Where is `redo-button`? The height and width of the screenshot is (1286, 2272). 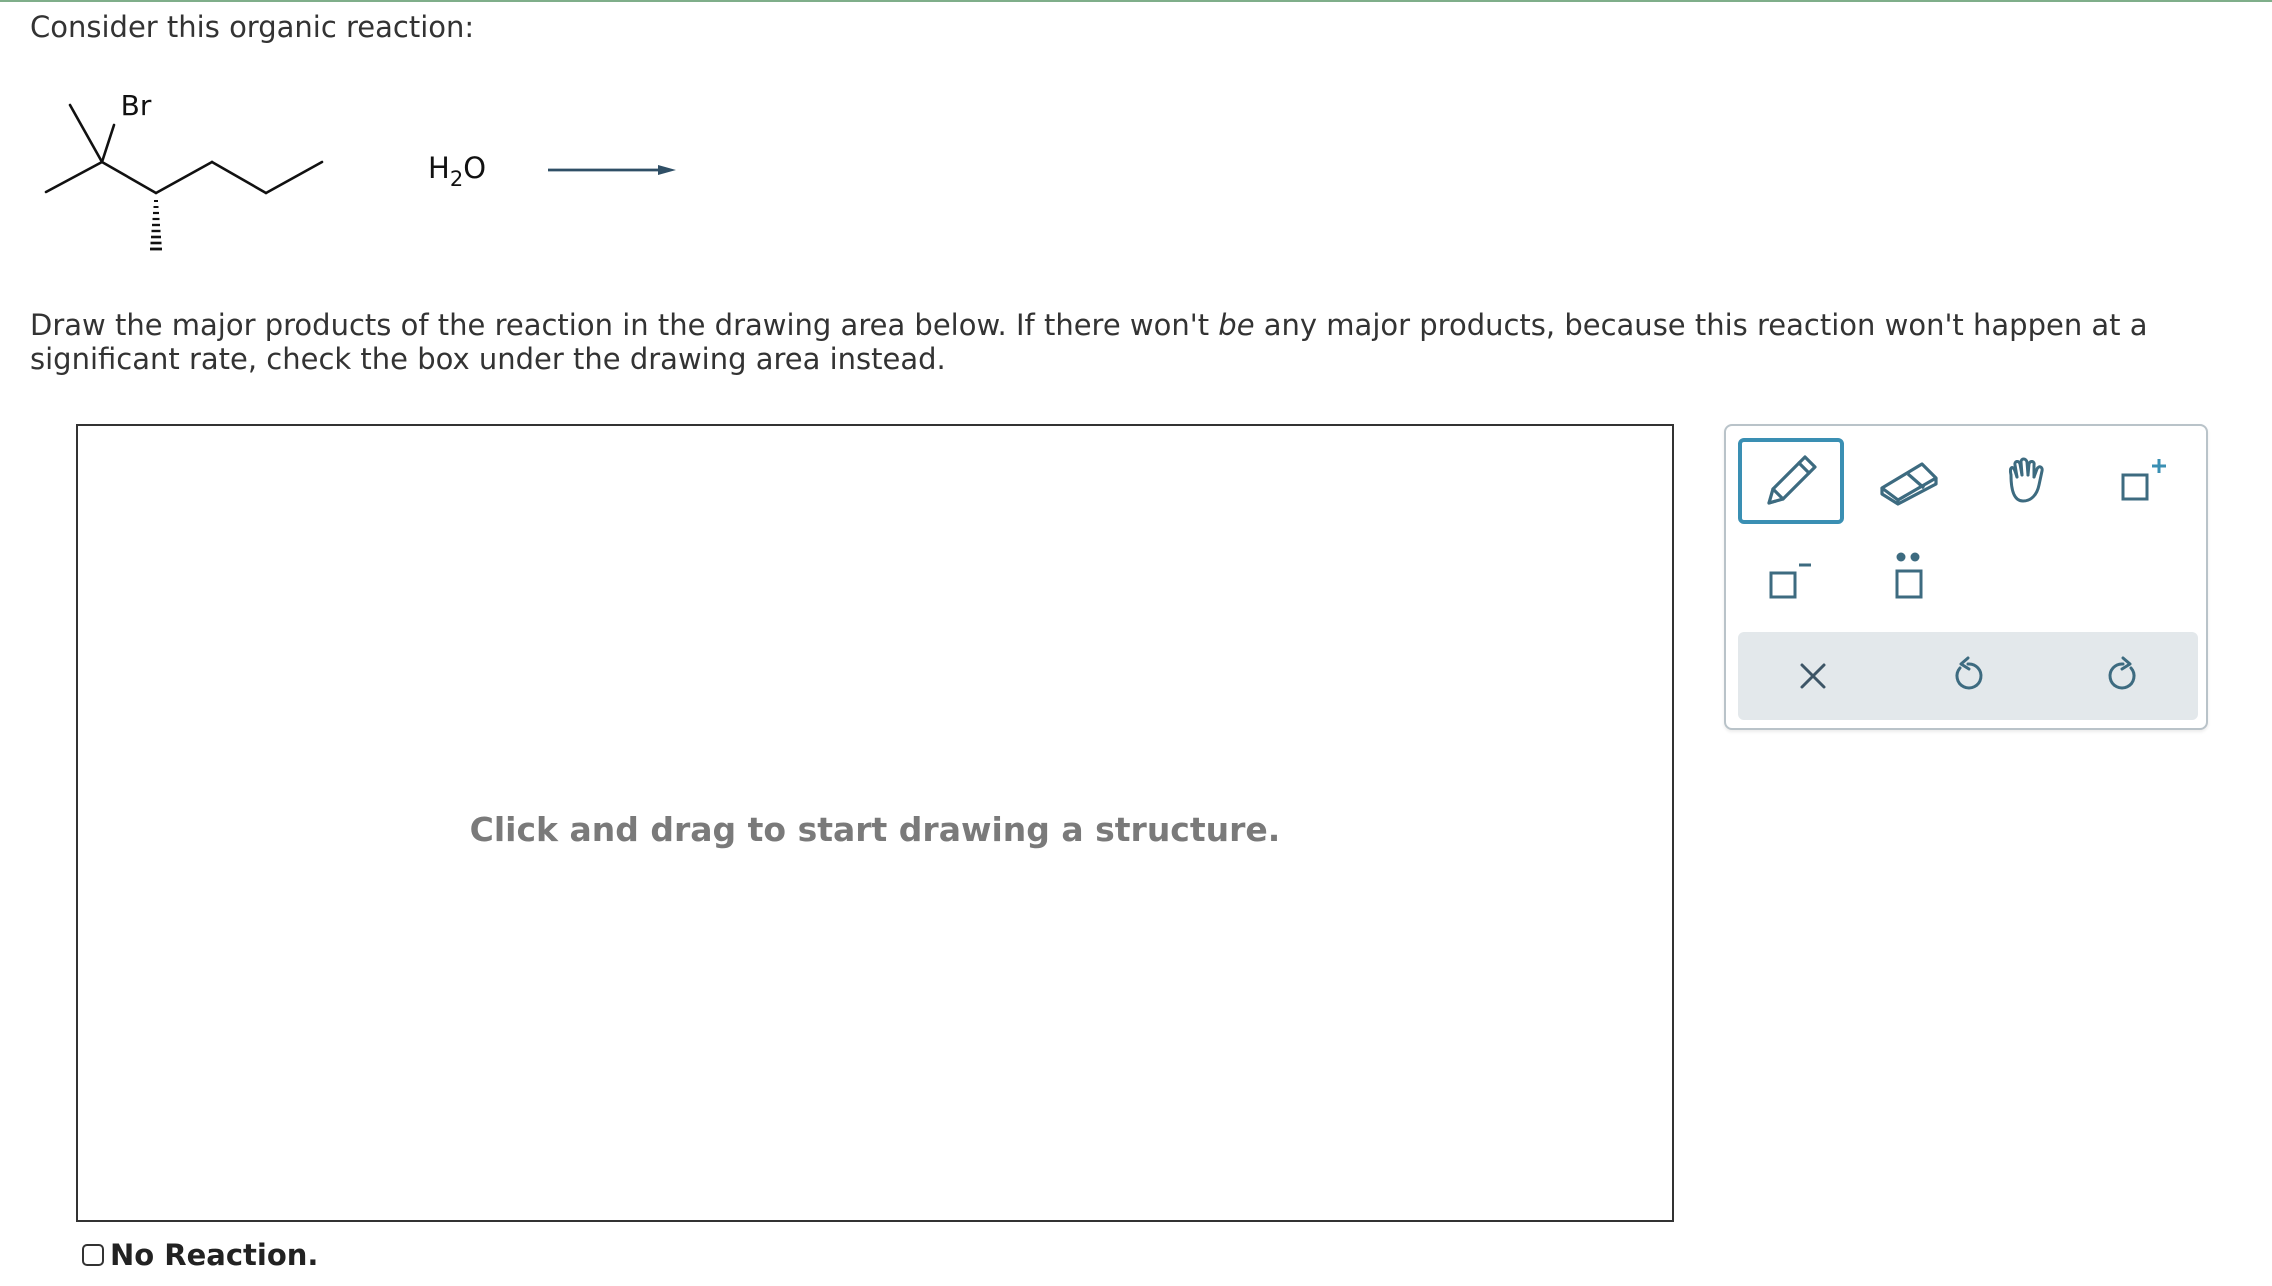 redo-button is located at coordinates (2123, 676).